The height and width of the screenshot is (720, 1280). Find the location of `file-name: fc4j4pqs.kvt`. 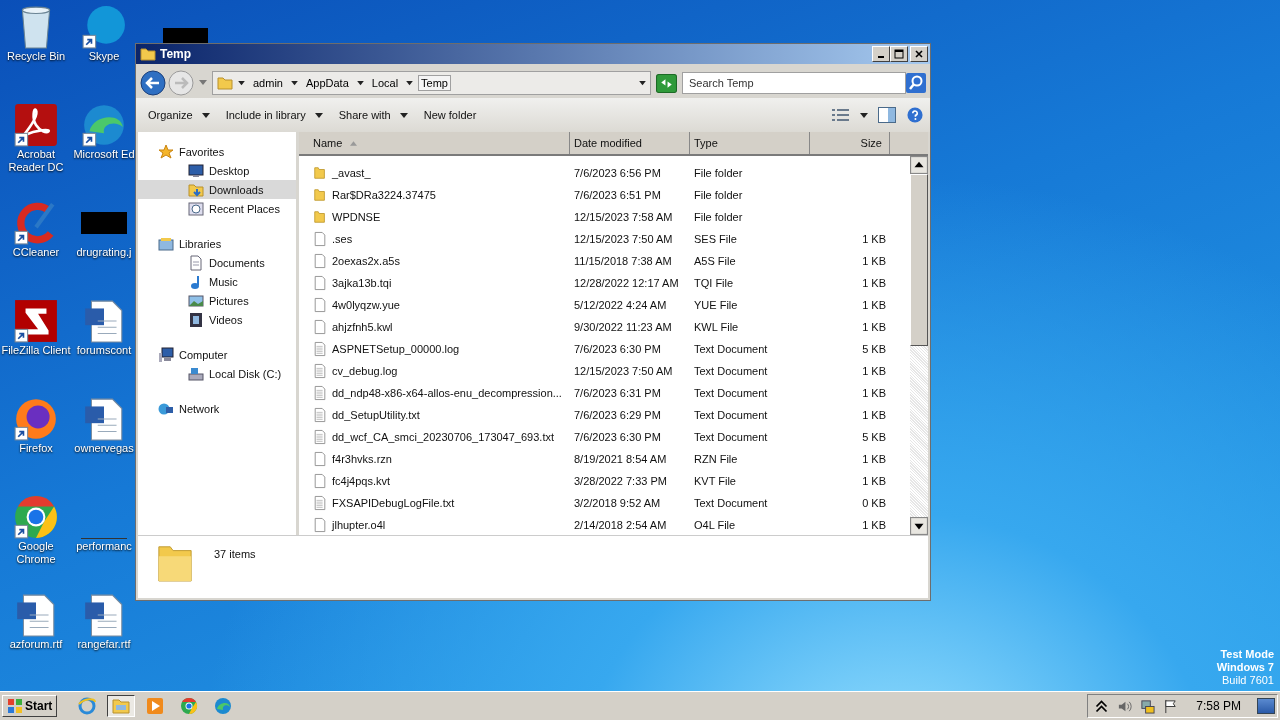

file-name: fc4j4pqs.kvt is located at coordinates (361, 481).